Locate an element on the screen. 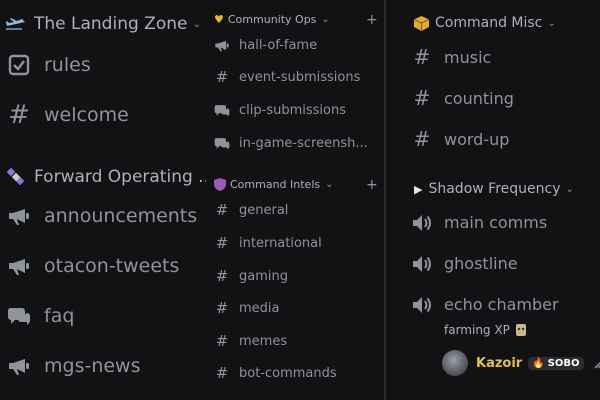 This screenshot has height=400, width=600. channel-label: general is located at coordinates (264, 210).